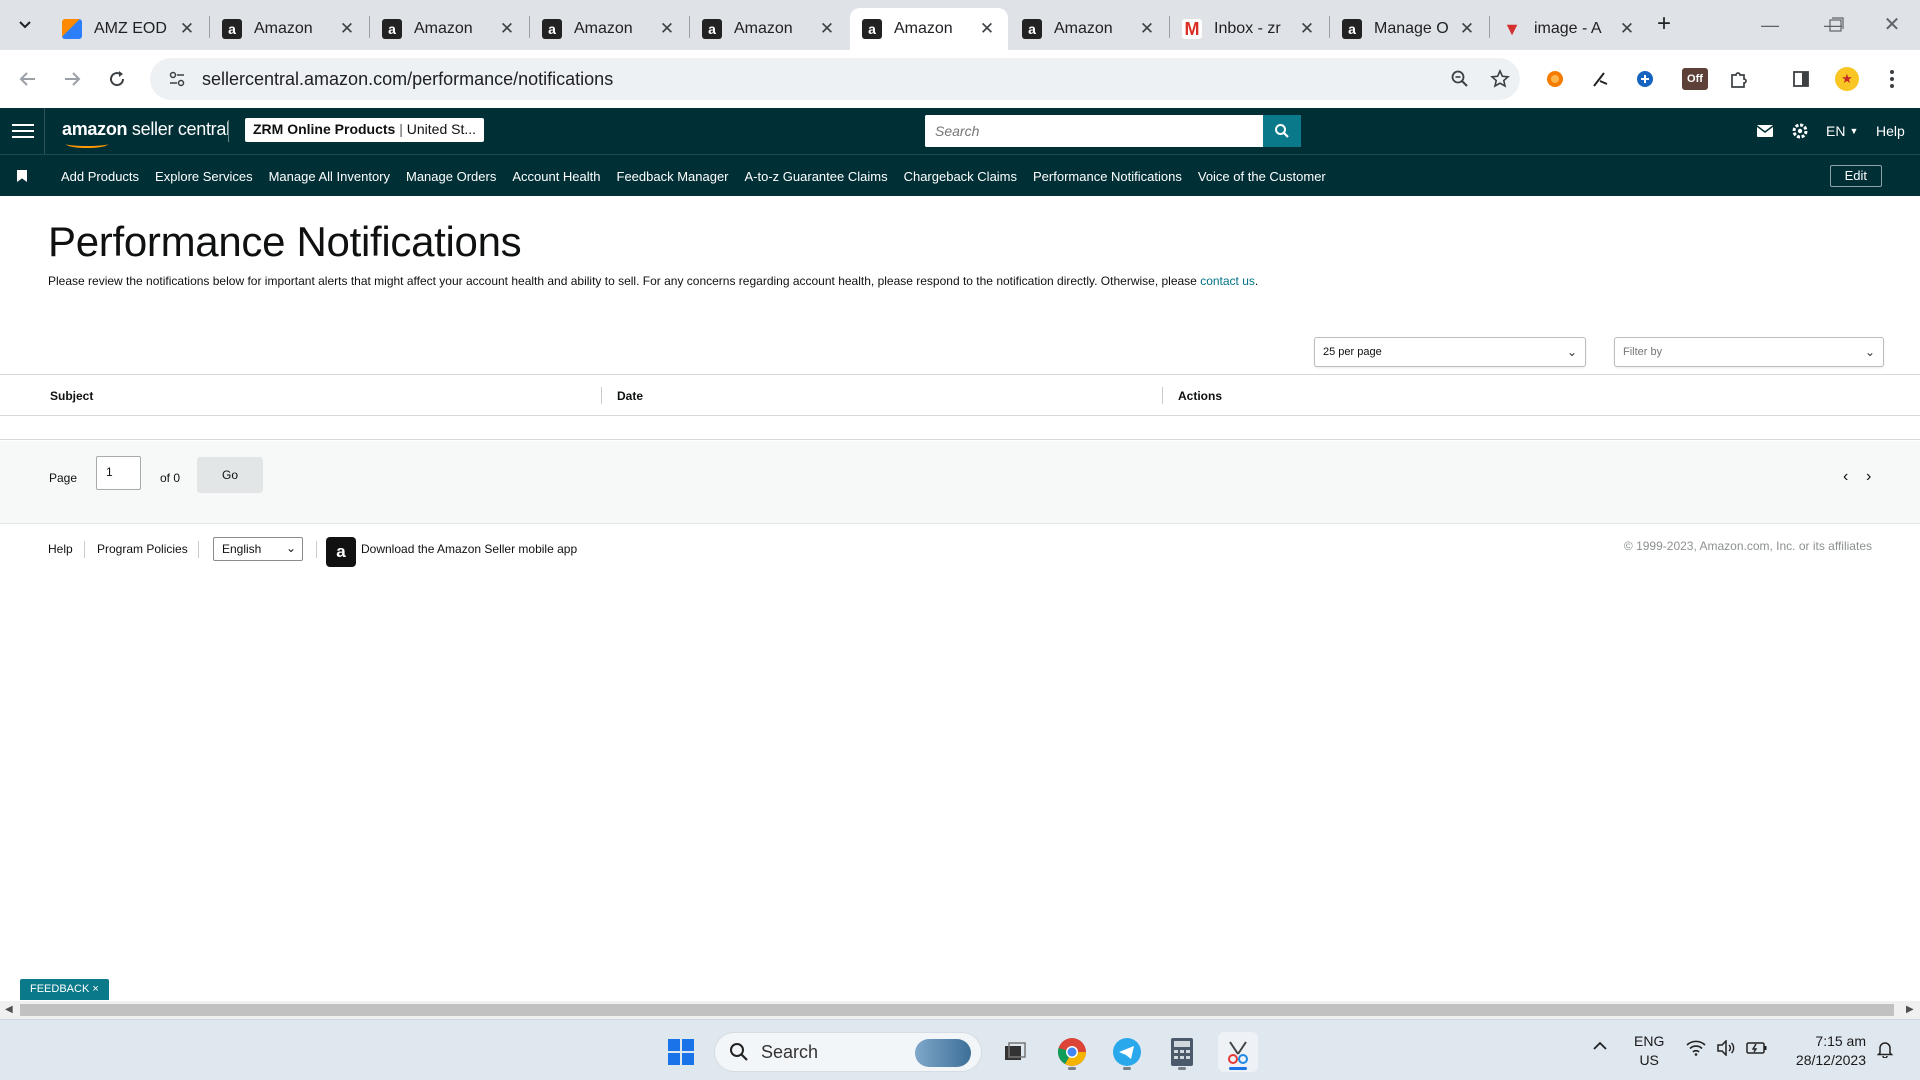 Image resolution: width=1920 pixels, height=1080 pixels. What do you see at coordinates (72, 79) in the screenshot?
I see `forward-icon` at bounding box center [72, 79].